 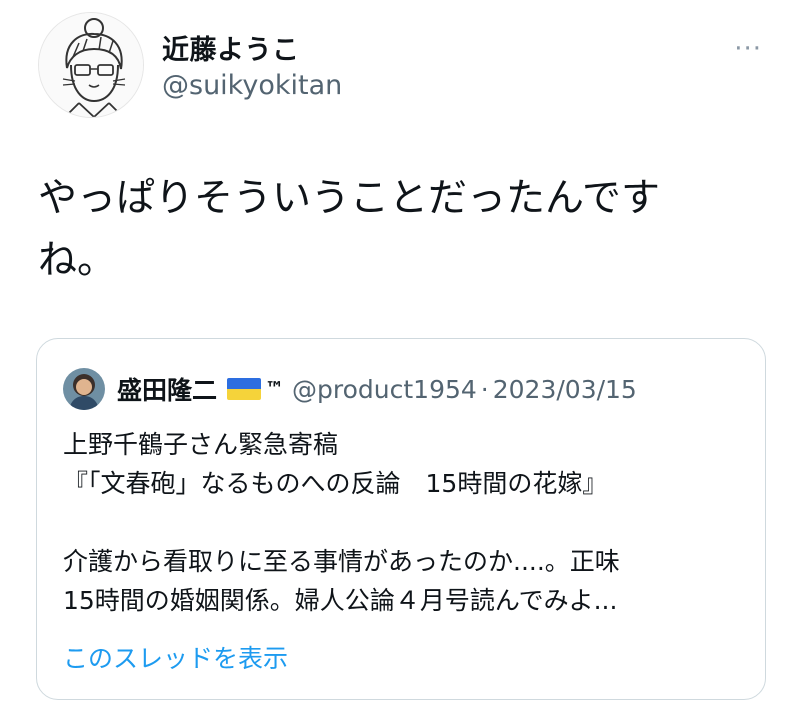 What do you see at coordinates (748, 49) in the screenshot?
I see `more-options-icon: ···` at bounding box center [748, 49].